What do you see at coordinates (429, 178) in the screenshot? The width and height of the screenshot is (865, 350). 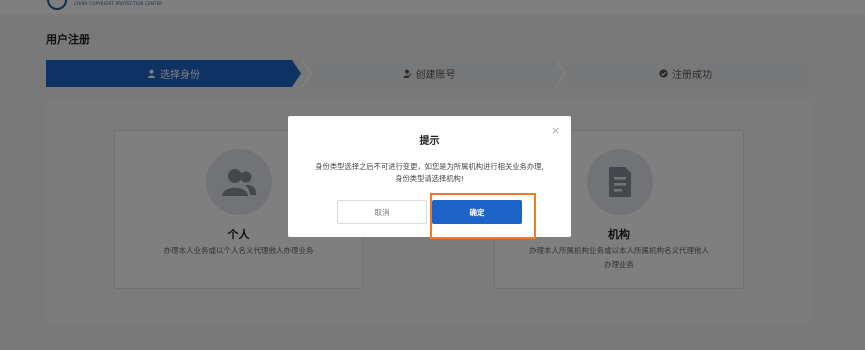 I see `dialog-message-line: 身份类型请选择机构!` at bounding box center [429, 178].